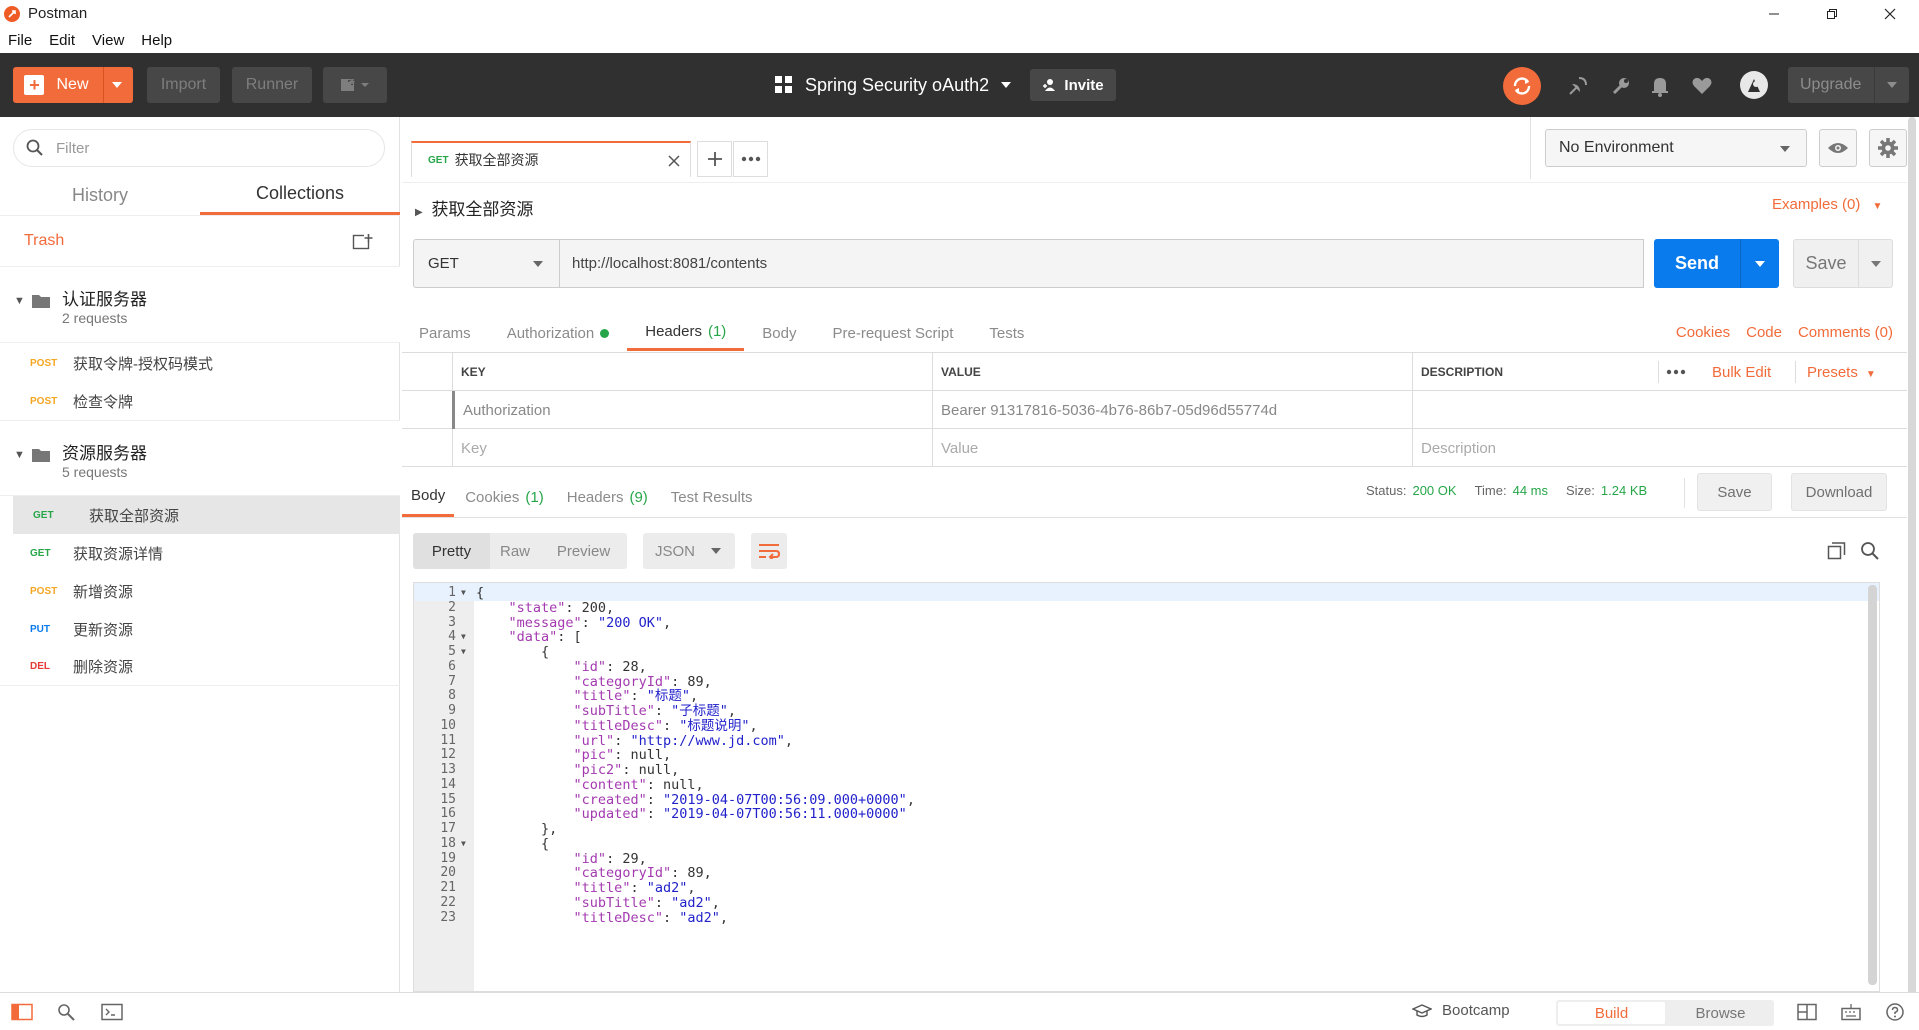 The width and height of the screenshot is (1919, 1030). I want to click on menu-file: File, so click(20, 40).